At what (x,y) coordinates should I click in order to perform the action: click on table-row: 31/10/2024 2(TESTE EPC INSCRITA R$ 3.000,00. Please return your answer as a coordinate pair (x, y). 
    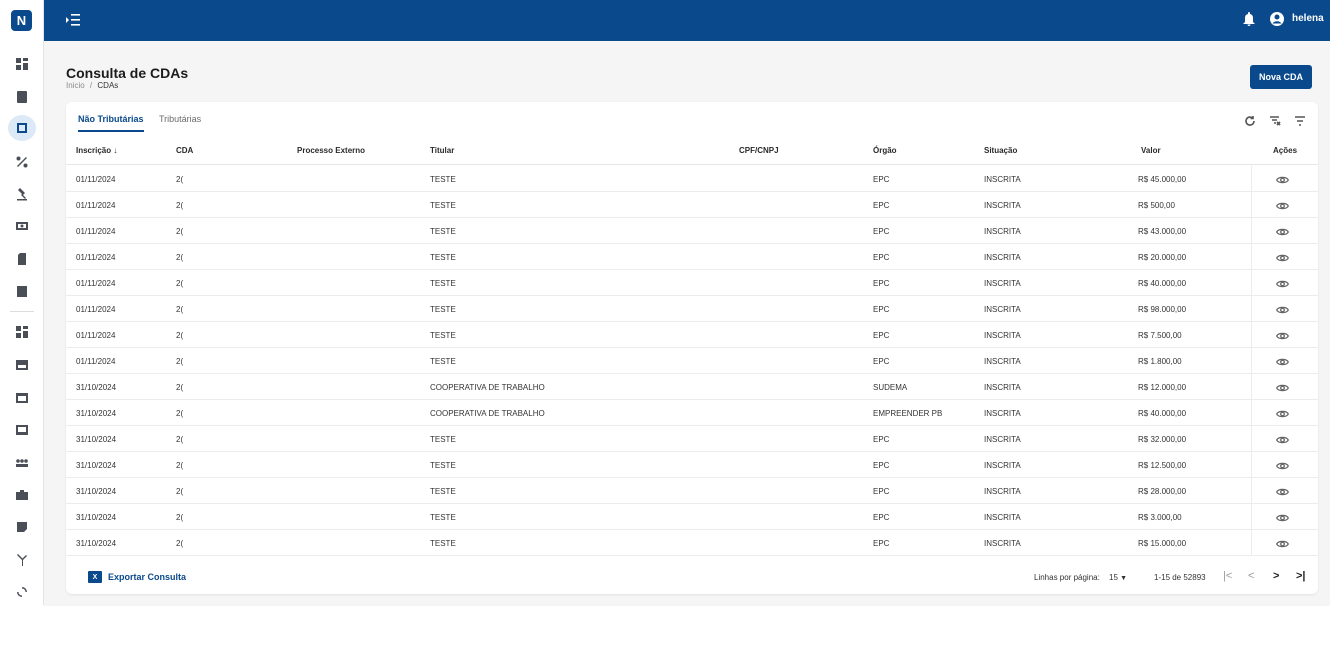
    Looking at the image, I should click on (692, 517).